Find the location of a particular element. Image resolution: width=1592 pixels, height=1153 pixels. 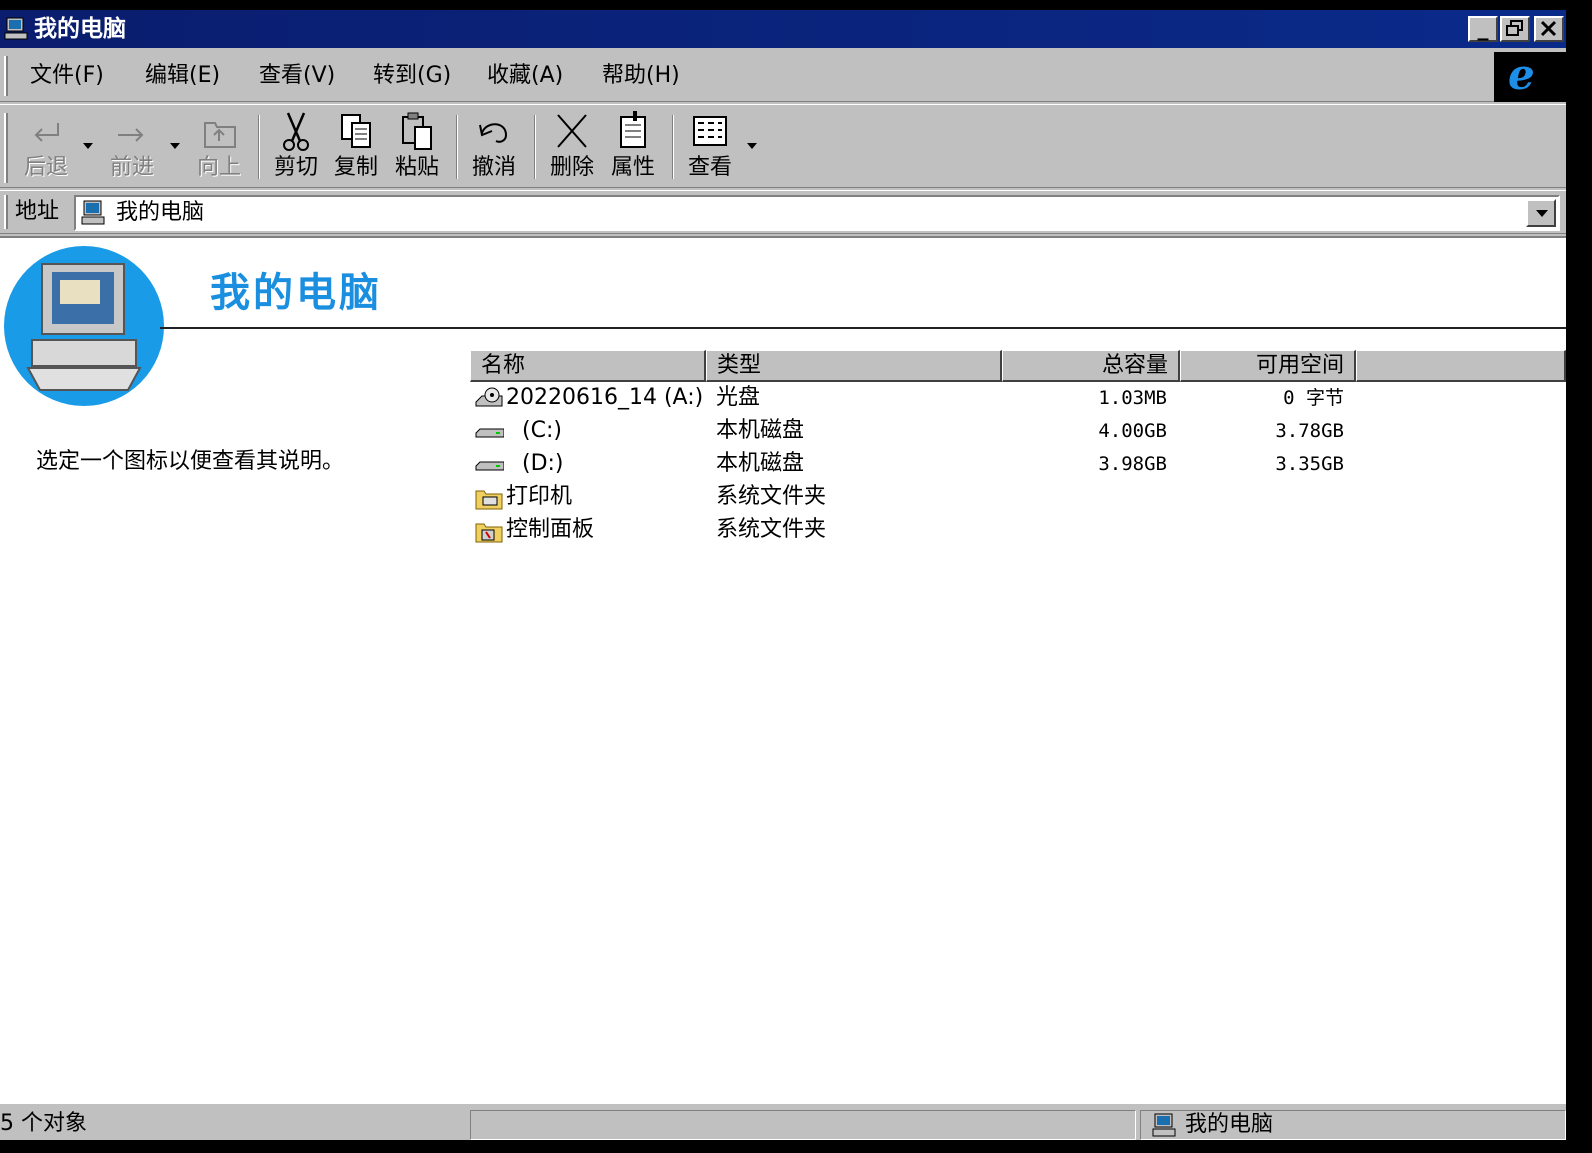

paste-label: 粘贴 is located at coordinates (416, 167).